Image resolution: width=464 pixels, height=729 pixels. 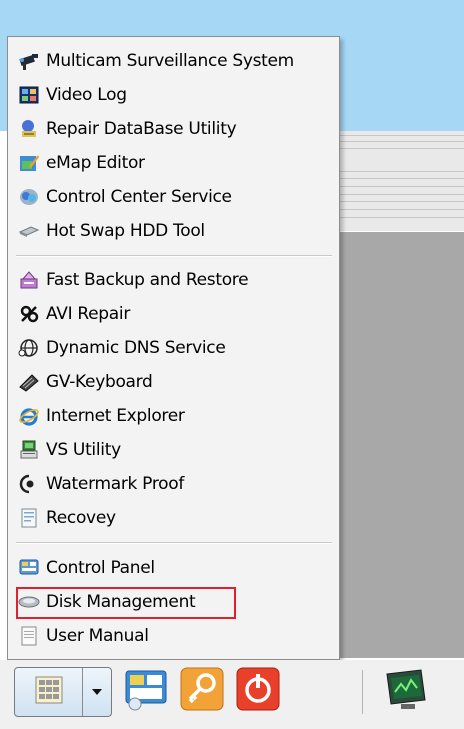 What do you see at coordinates (156, 61) in the screenshot?
I see `menu-item-multicam-surveillance-system: Multicam Surveillance System` at bounding box center [156, 61].